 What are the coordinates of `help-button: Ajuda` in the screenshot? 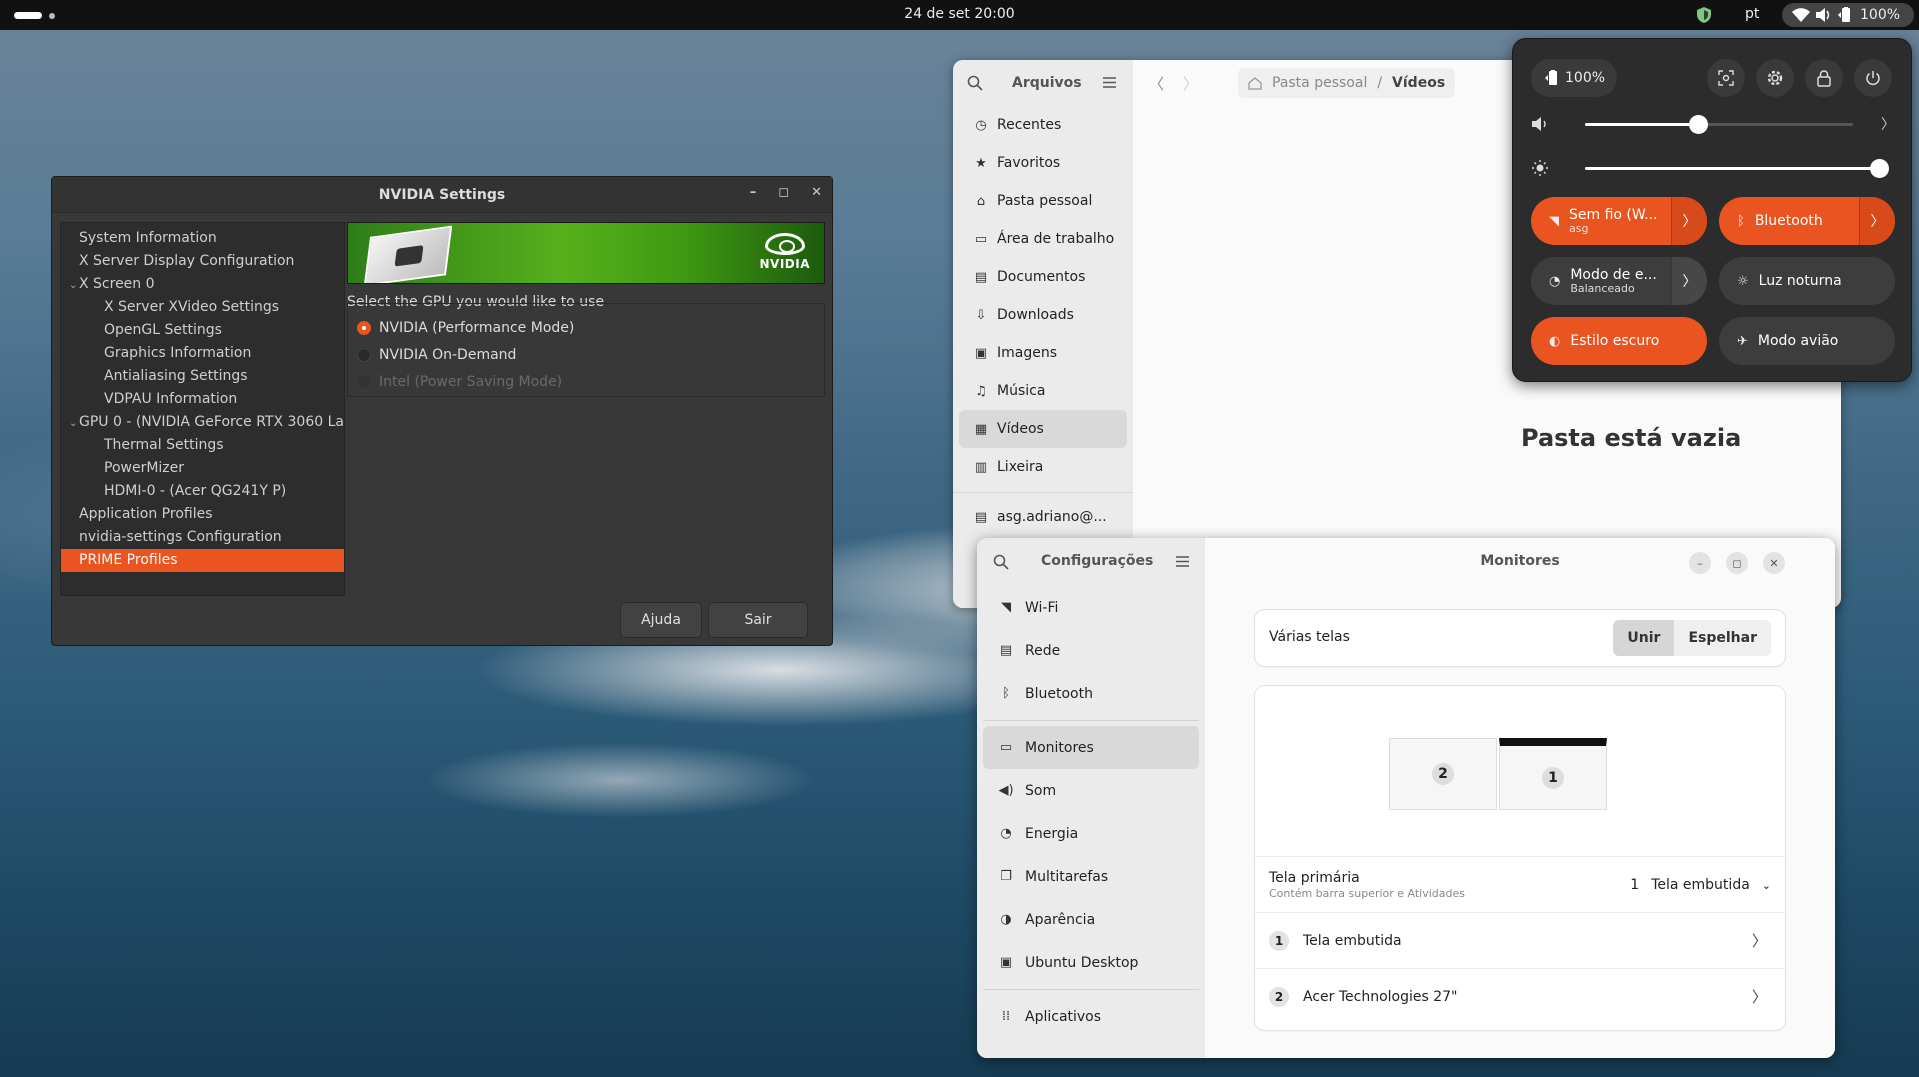 It's located at (661, 620).